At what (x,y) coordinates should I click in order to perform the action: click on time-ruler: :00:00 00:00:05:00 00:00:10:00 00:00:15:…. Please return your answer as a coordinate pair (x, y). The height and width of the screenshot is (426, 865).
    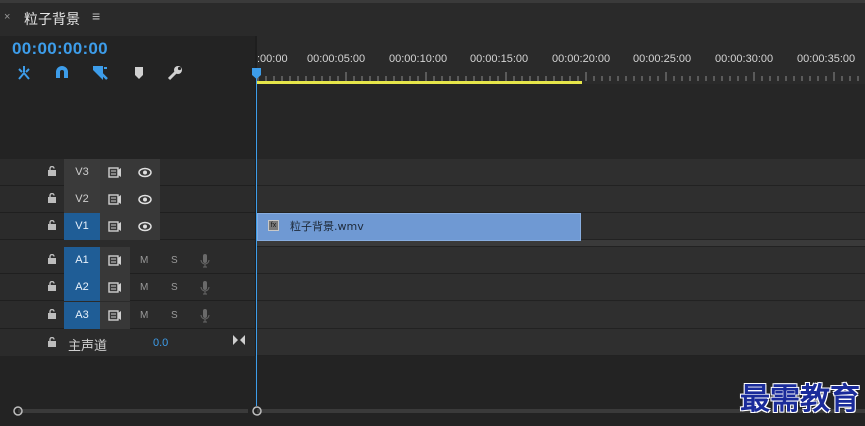
    Looking at the image, I should click on (561, 60).